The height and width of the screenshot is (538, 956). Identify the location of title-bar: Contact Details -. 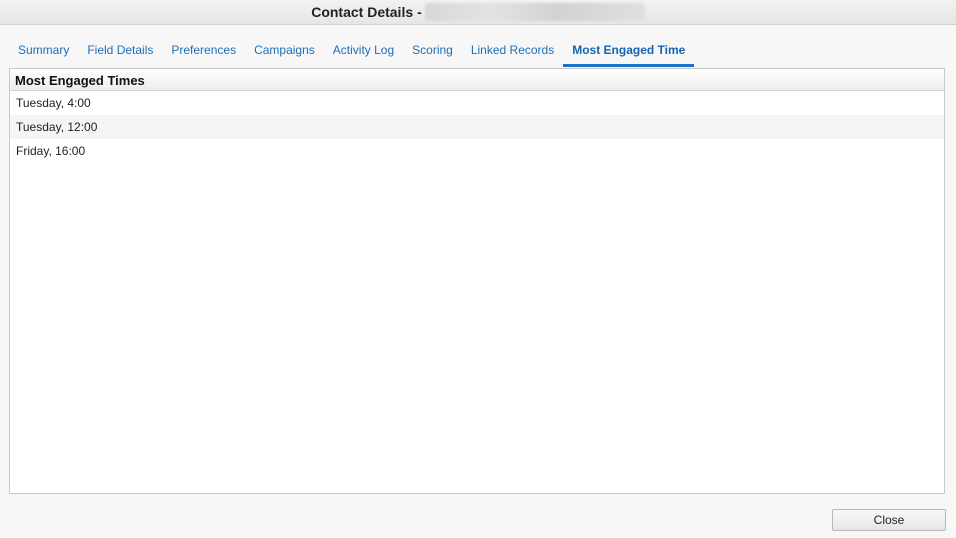
(478, 12).